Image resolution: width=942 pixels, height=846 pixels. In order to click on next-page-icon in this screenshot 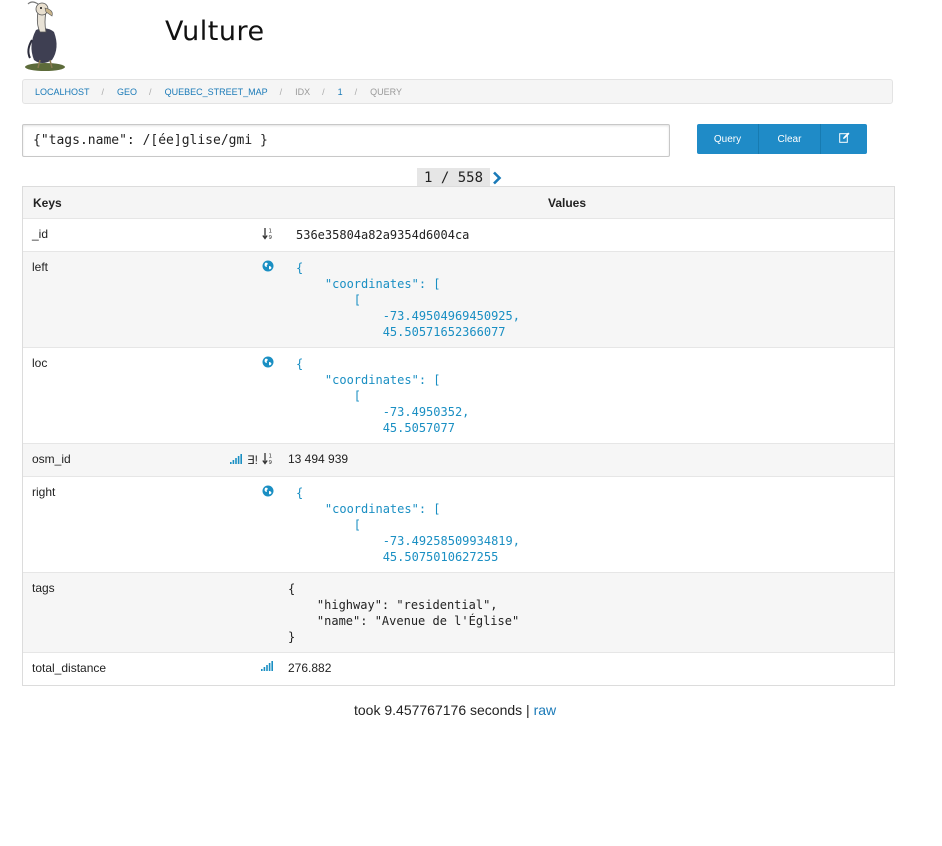, I will do `click(499, 178)`.